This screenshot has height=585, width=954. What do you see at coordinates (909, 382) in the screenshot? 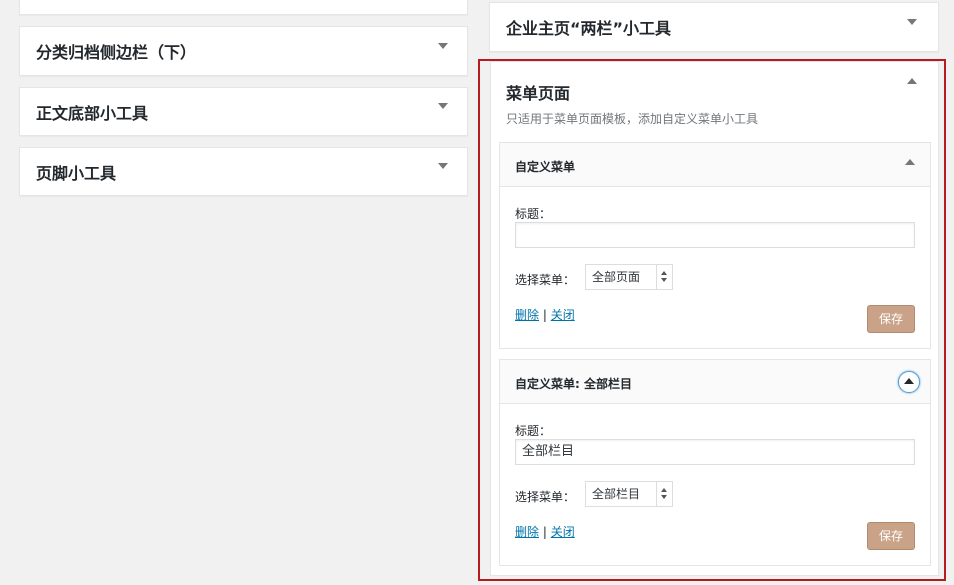
I see `toggle-arrow-icon` at bounding box center [909, 382].